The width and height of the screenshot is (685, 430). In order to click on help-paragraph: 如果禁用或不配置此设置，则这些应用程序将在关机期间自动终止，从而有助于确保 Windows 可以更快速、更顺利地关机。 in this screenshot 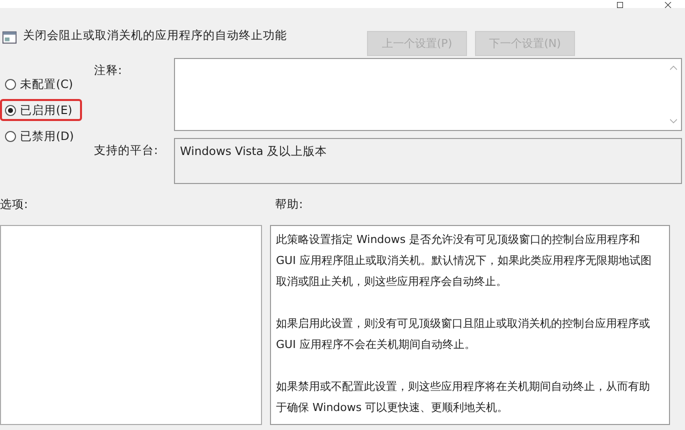, I will do `click(463, 397)`.